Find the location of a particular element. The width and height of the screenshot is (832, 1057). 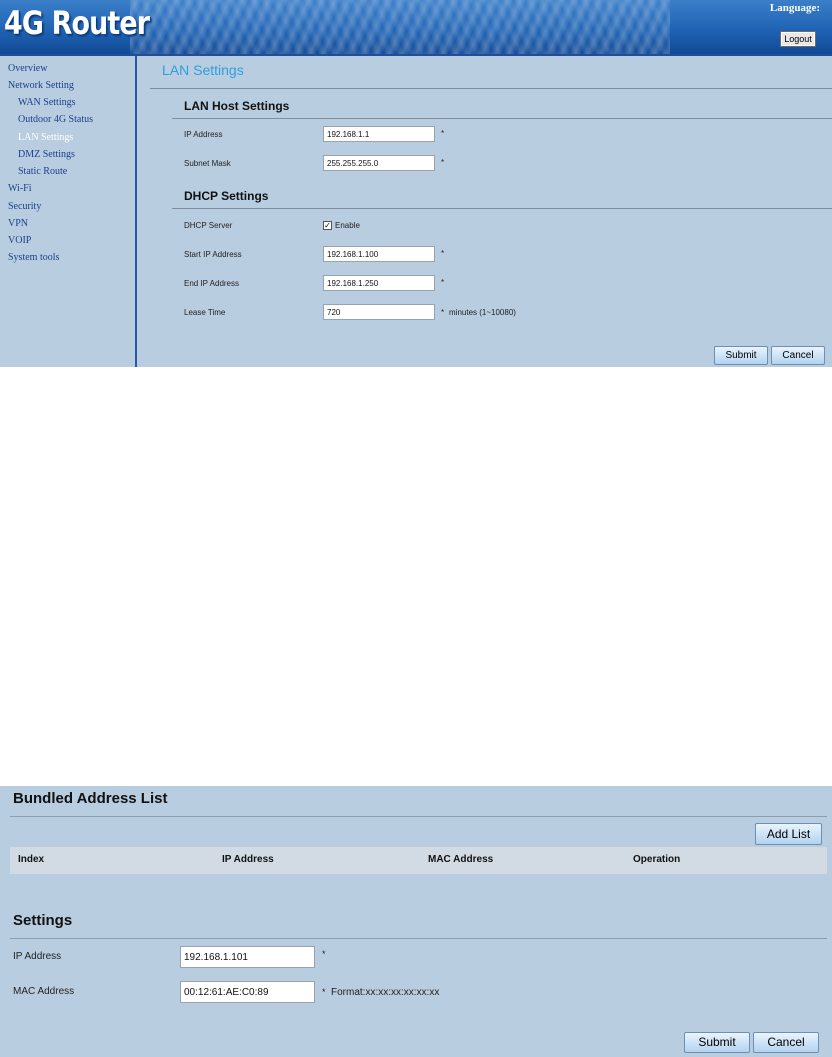

ip-address-label: IP Address is located at coordinates (203, 134).